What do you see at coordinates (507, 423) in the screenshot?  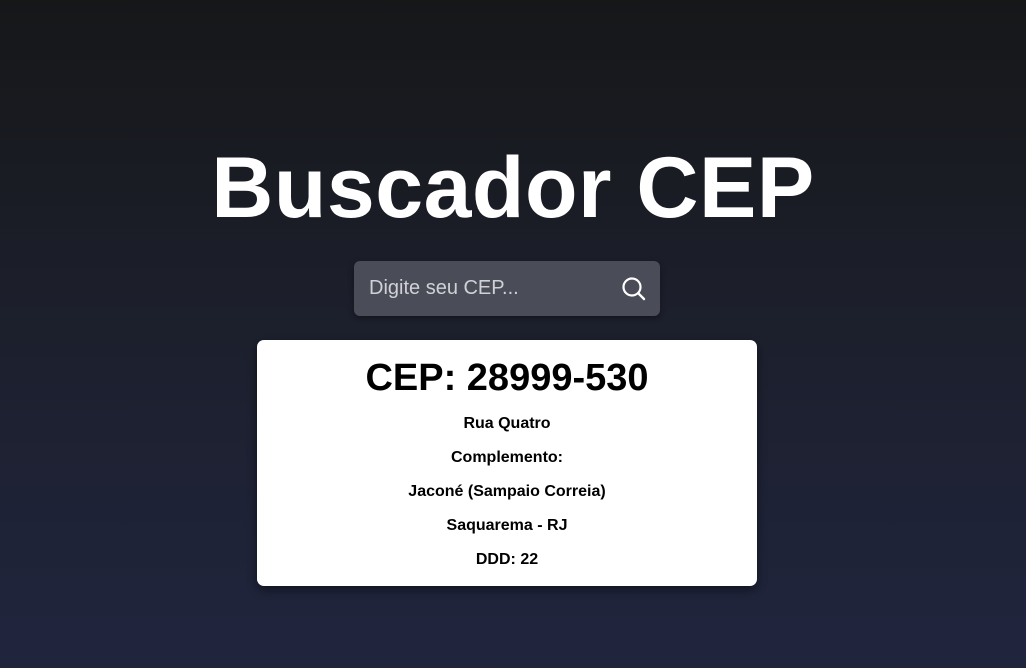 I see `street-text: Rua Quatro` at bounding box center [507, 423].